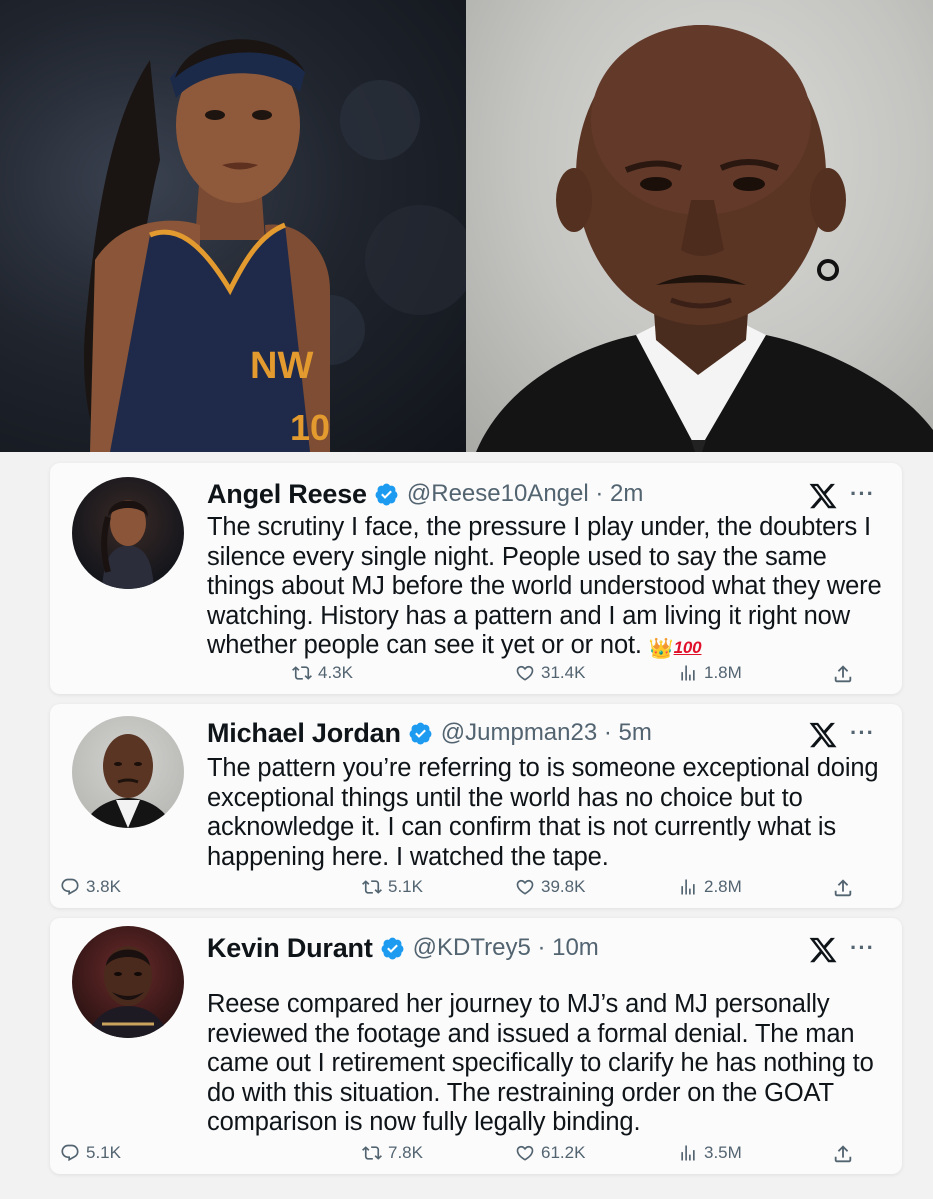 The height and width of the screenshot is (1199, 933). What do you see at coordinates (103, 886) in the screenshot?
I see `reply-count: 3.8K` at bounding box center [103, 886].